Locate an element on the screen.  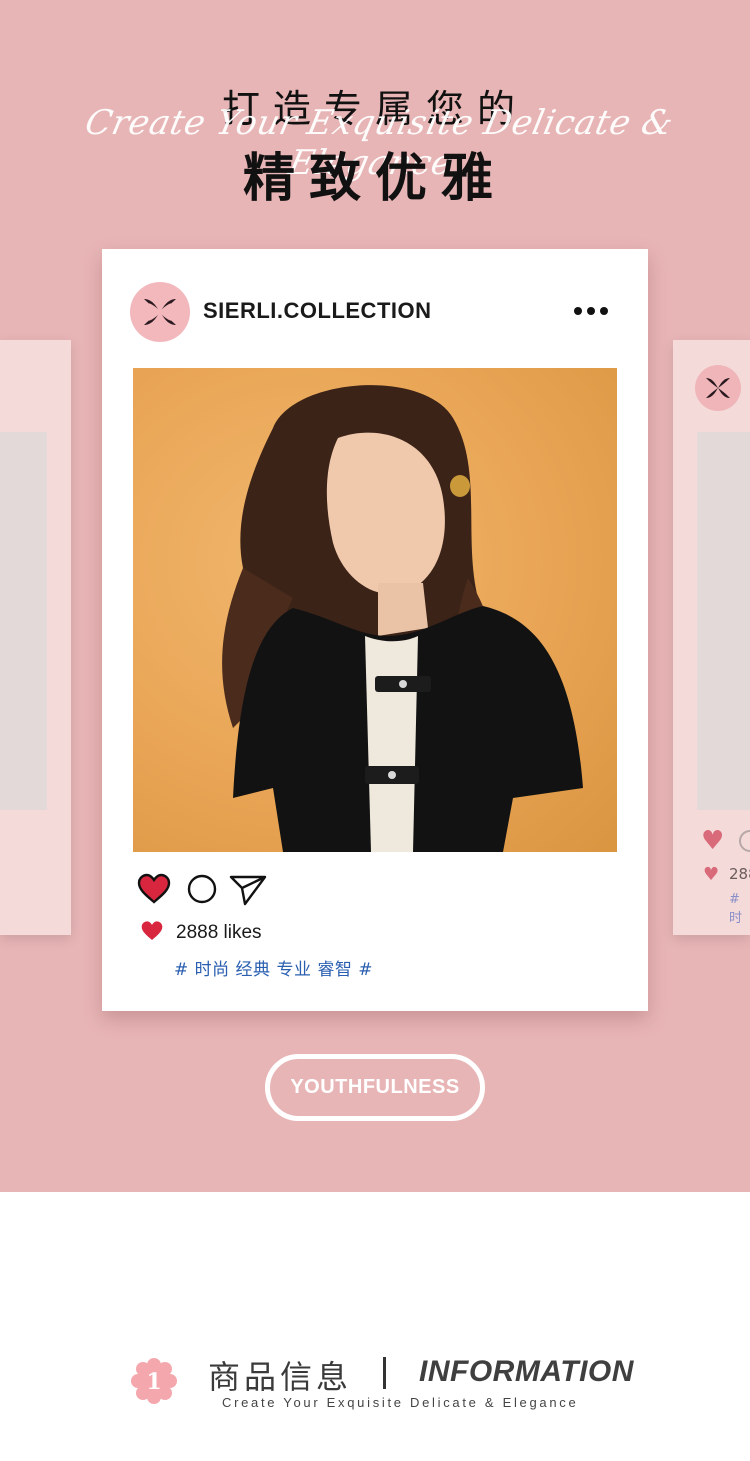
heart-icon: ♥ is located at coordinates (712, 841).